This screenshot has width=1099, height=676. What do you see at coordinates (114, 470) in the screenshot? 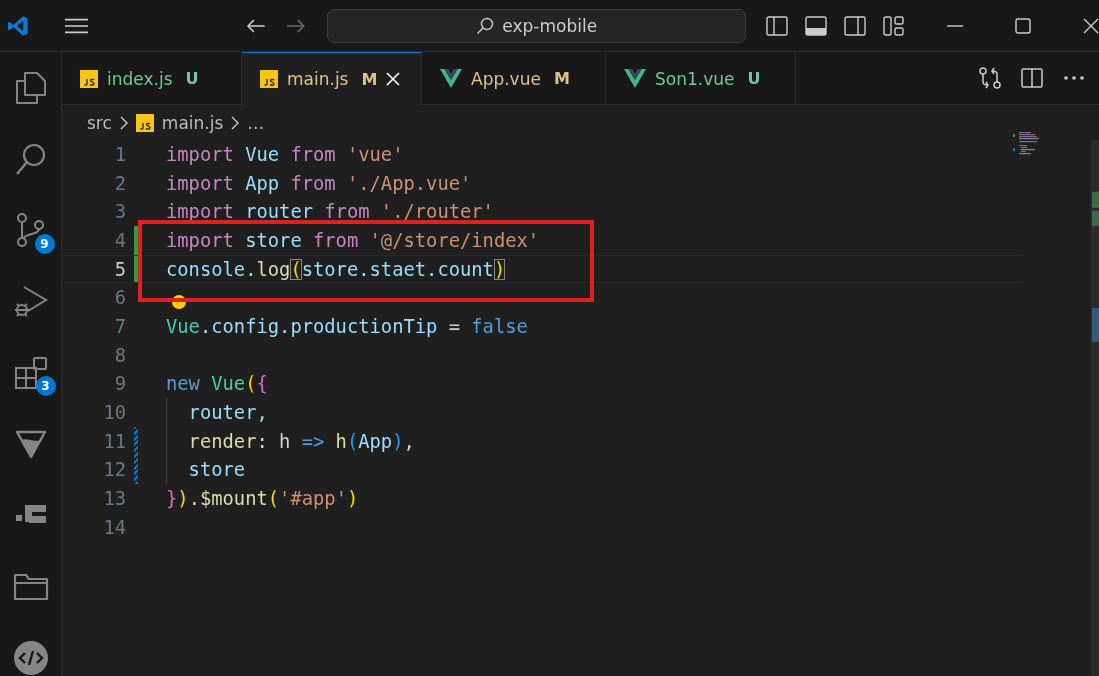
I see `line-number: 12` at bounding box center [114, 470].